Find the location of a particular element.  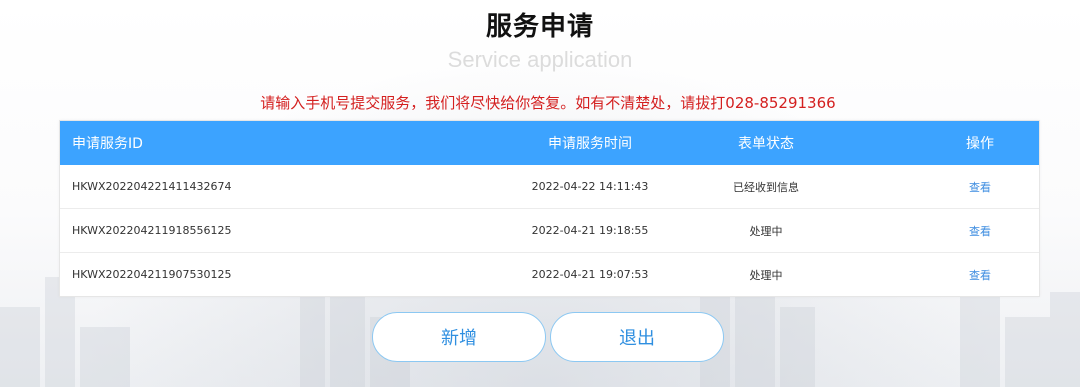

page-title: 服务申请 is located at coordinates (539, 27).